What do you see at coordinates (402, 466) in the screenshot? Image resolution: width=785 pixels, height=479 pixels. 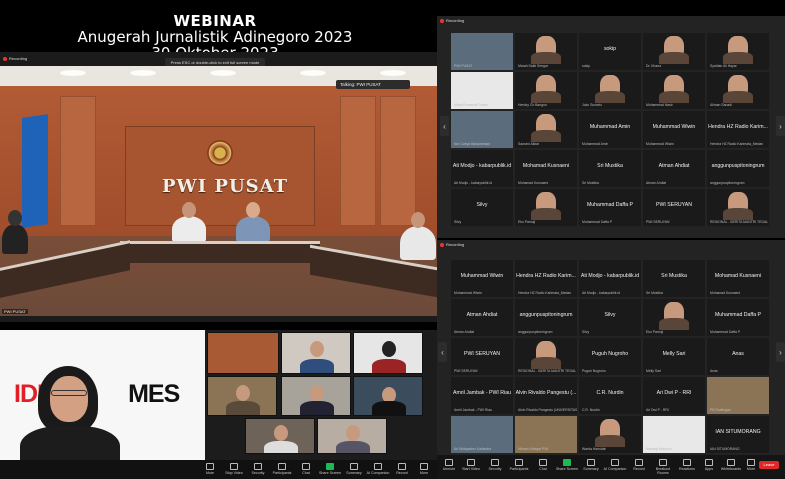 I see `record-icon` at bounding box center [402, 466].